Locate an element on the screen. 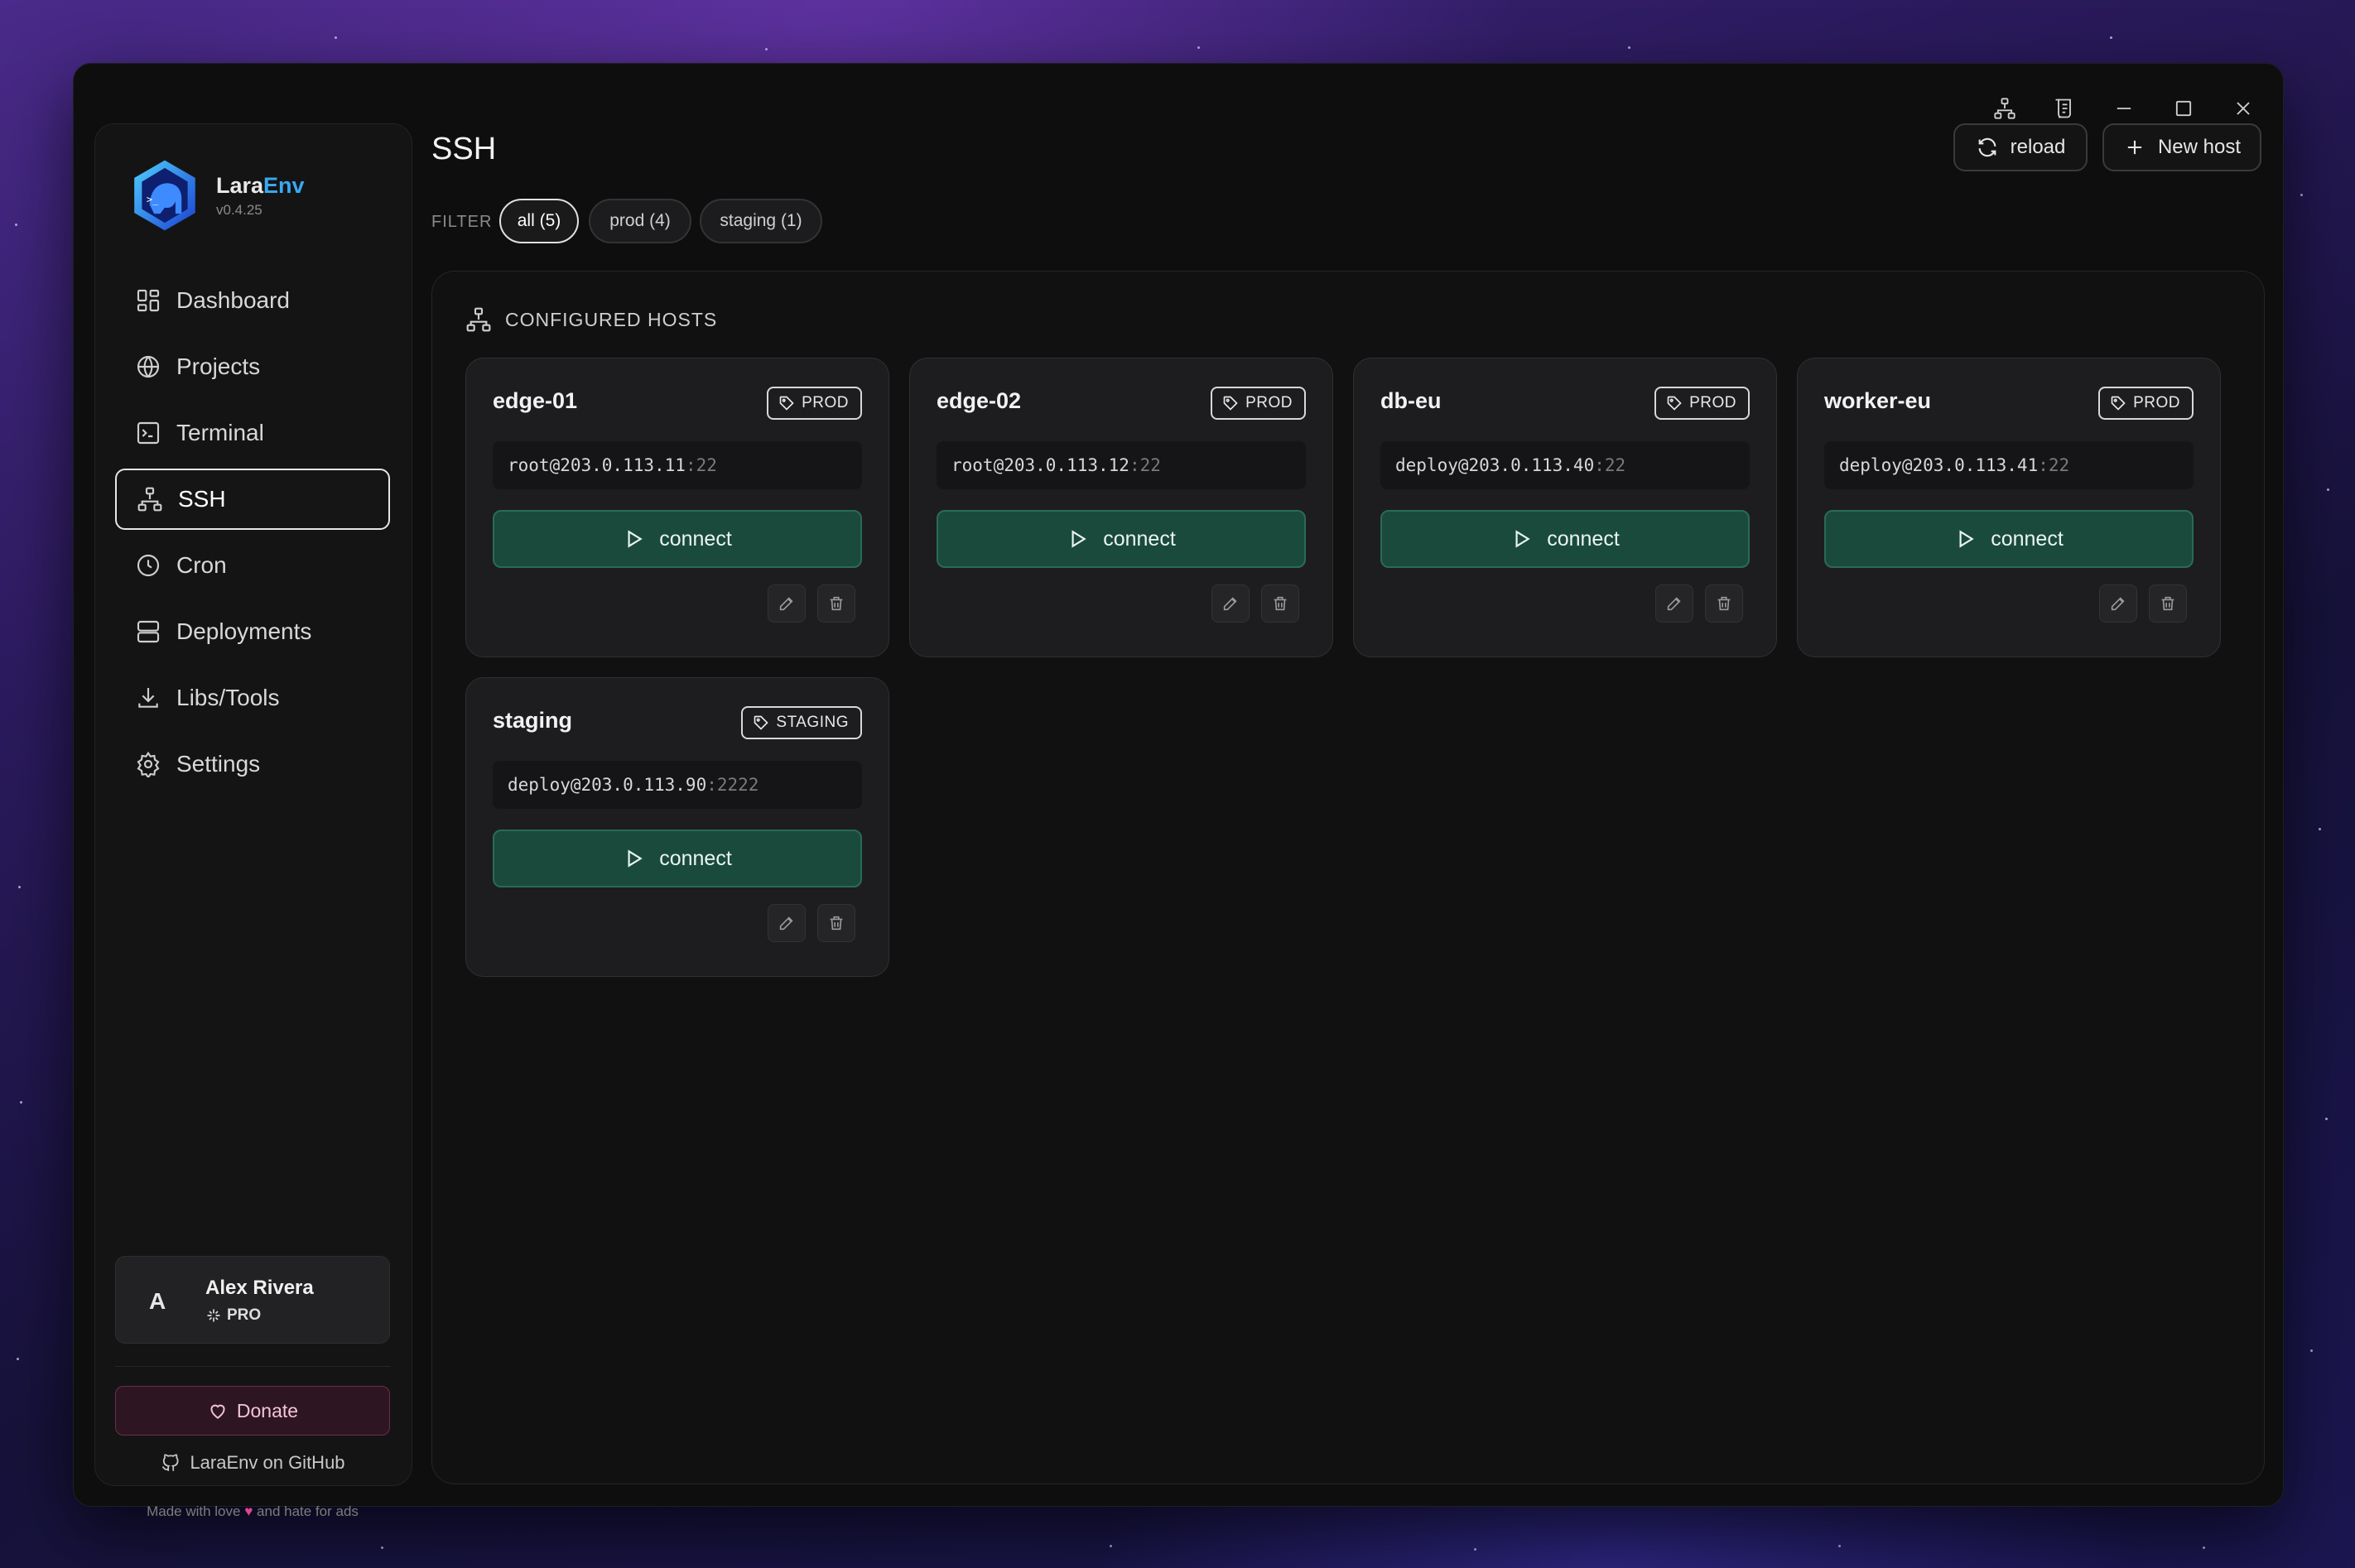 The image size is (2355, 1568). laraenv-logo-icon: >_ is located at coordinates (164, 195).